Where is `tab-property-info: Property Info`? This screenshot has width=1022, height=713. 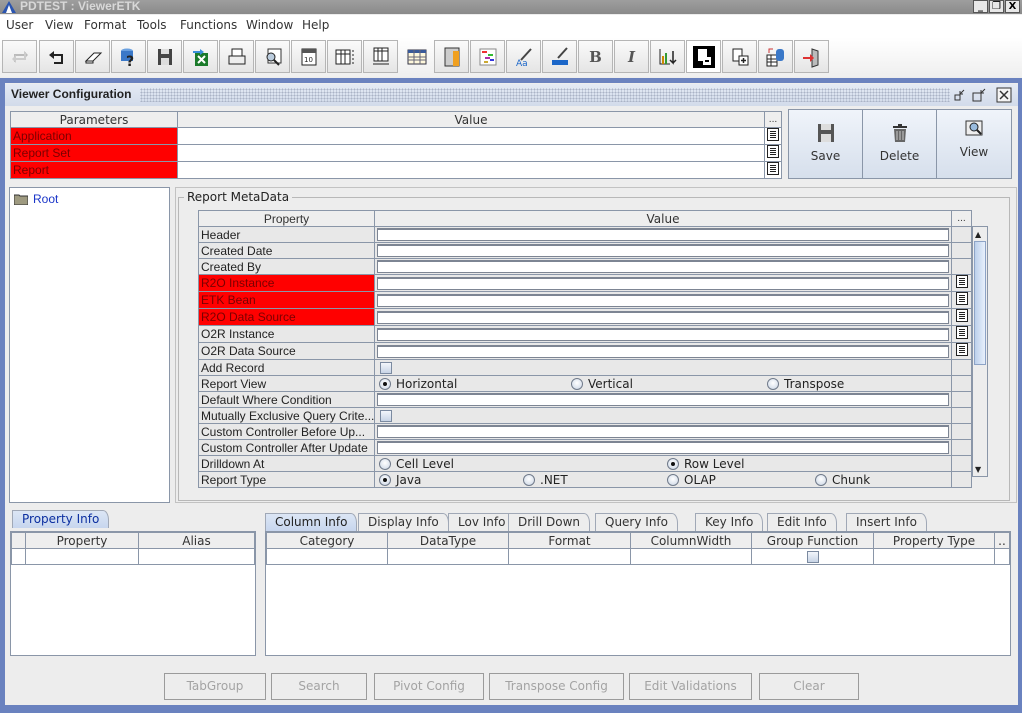 tab-property-info: Property Info is located at coordinates (61, 519).